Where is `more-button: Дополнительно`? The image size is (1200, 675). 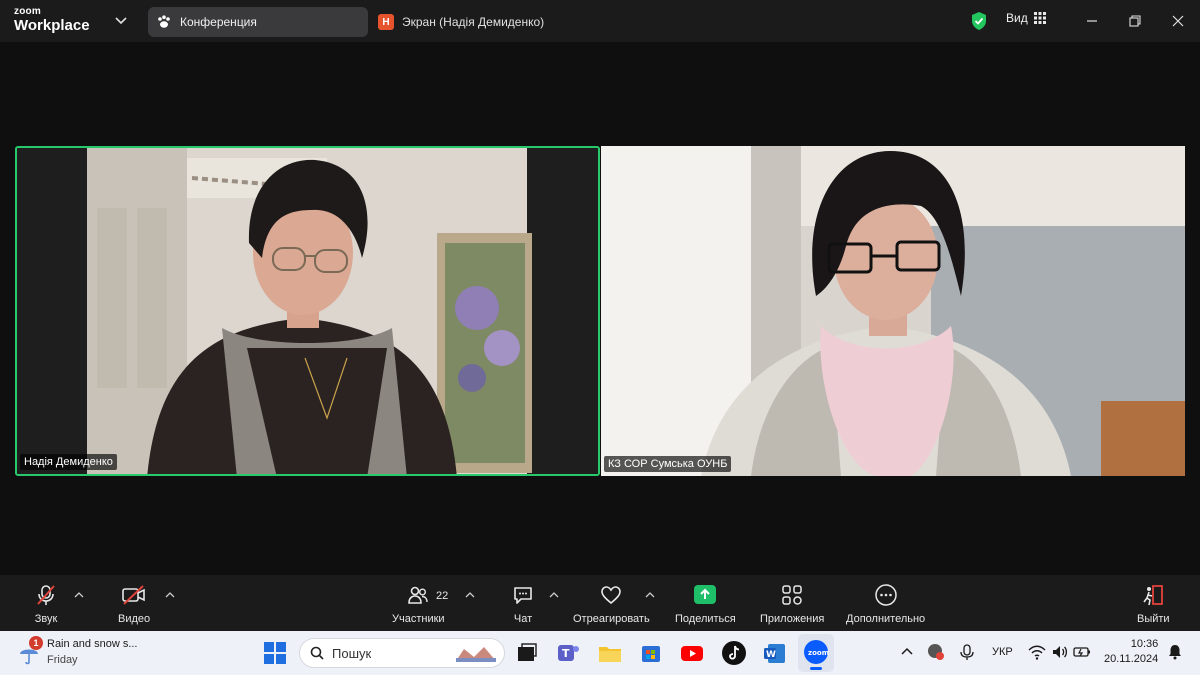
more-button: Дополнительно is located at coordinates (885, 604).